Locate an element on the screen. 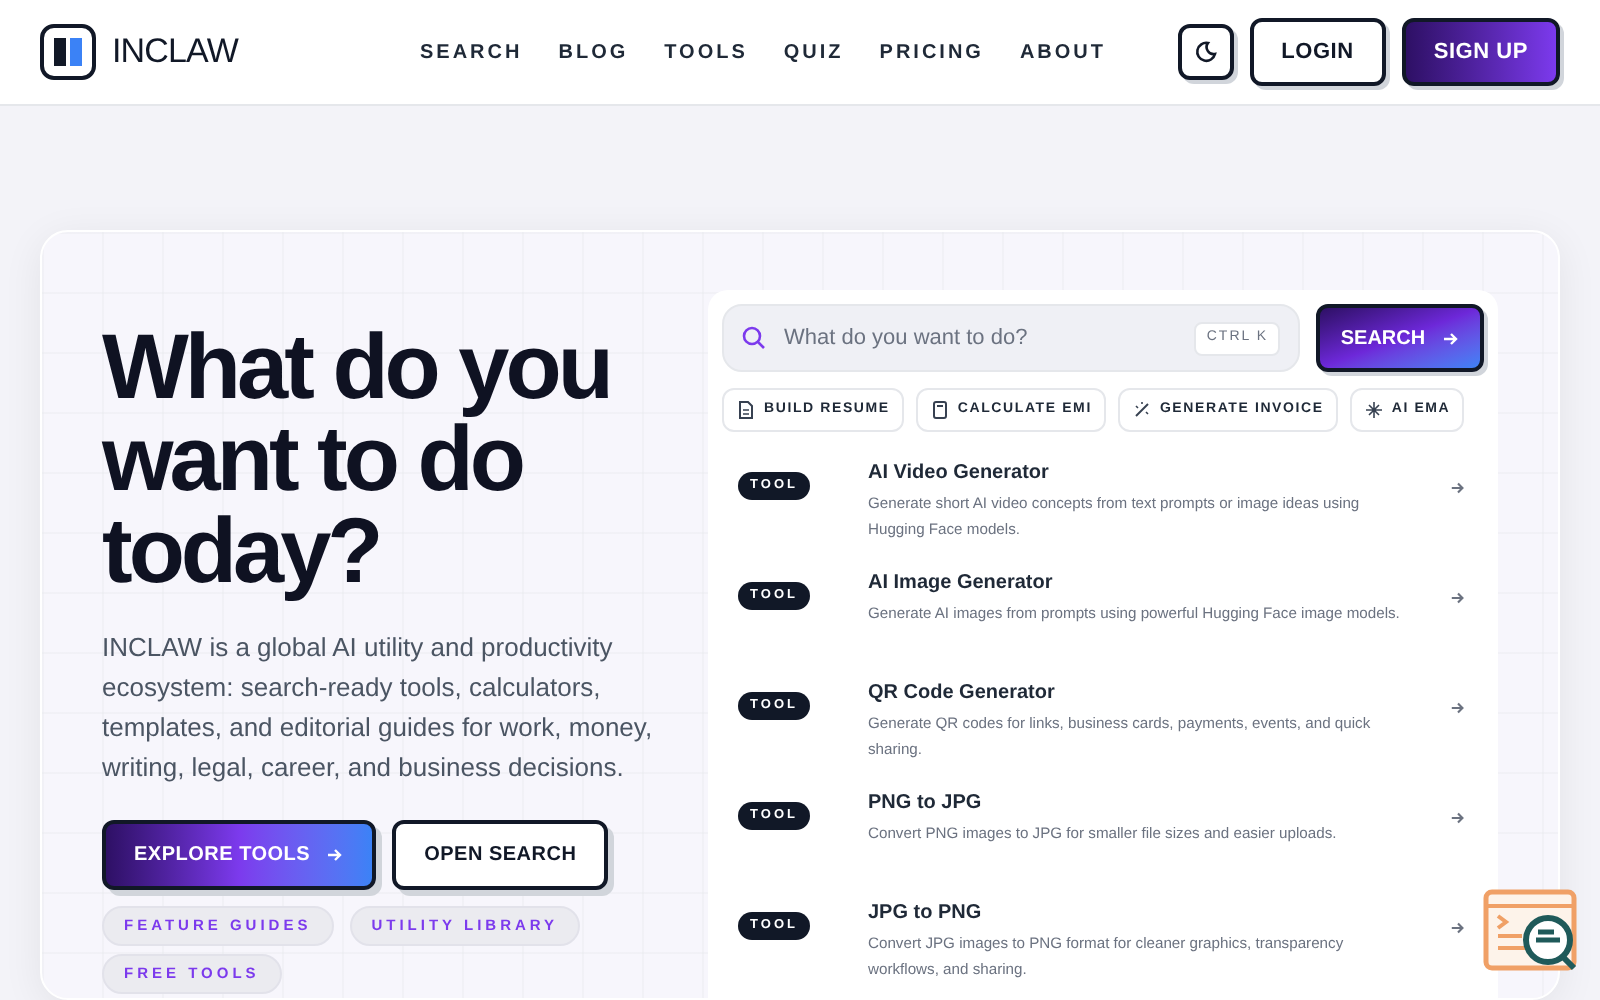  open-search-button: OPEN SEARCH is located at coordinates (500, 855).